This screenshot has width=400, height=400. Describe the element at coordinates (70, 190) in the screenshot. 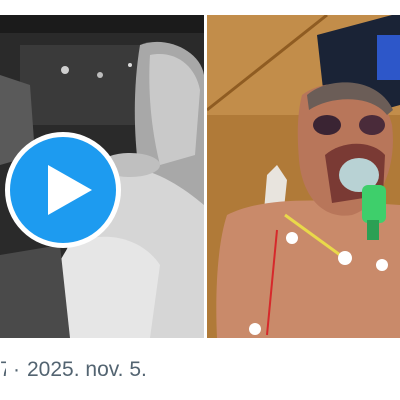

I see `play-icon` at that location.